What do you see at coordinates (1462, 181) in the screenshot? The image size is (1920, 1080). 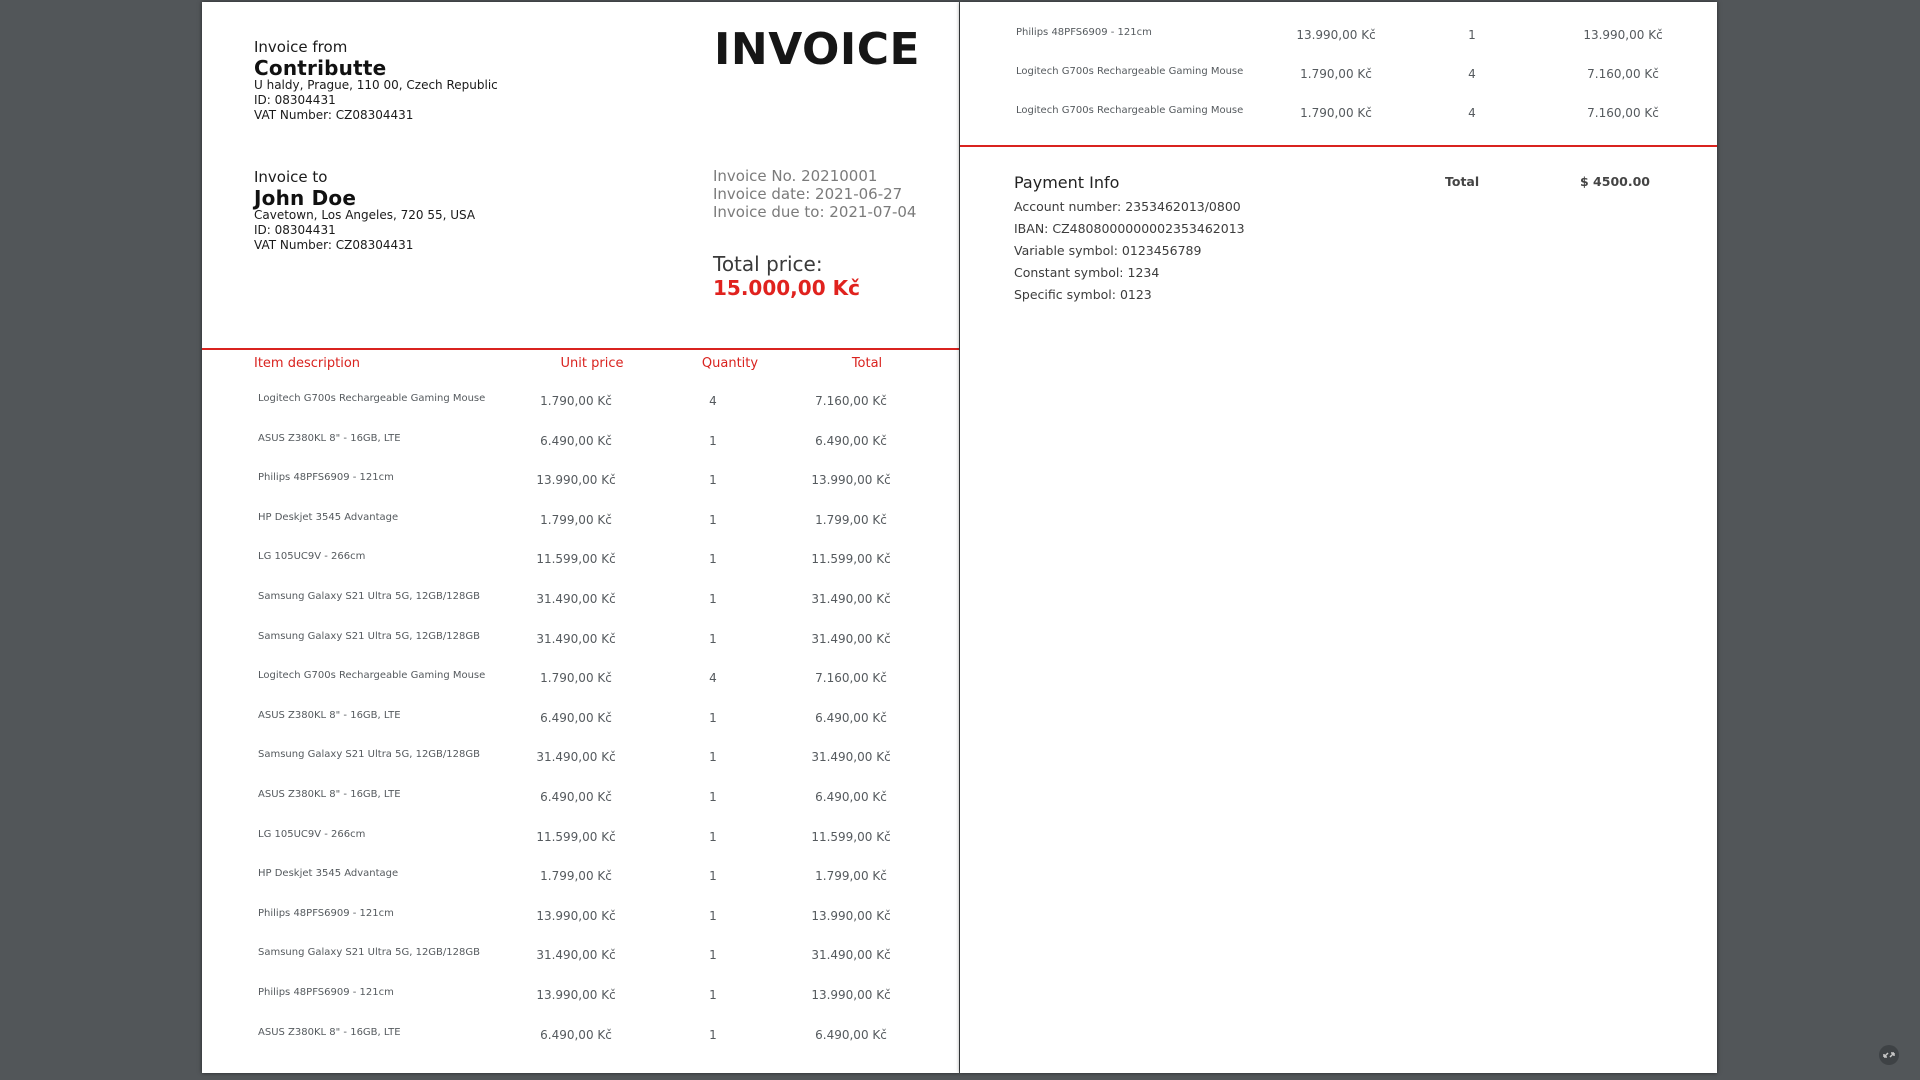 I see `summary-total-label: Total` at bounding box center [1462, 181].